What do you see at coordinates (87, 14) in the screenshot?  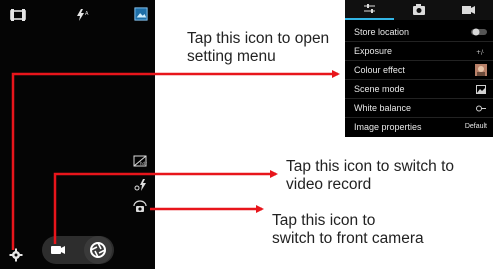 I see `svg-text: A` at bounding box center [87, 14].